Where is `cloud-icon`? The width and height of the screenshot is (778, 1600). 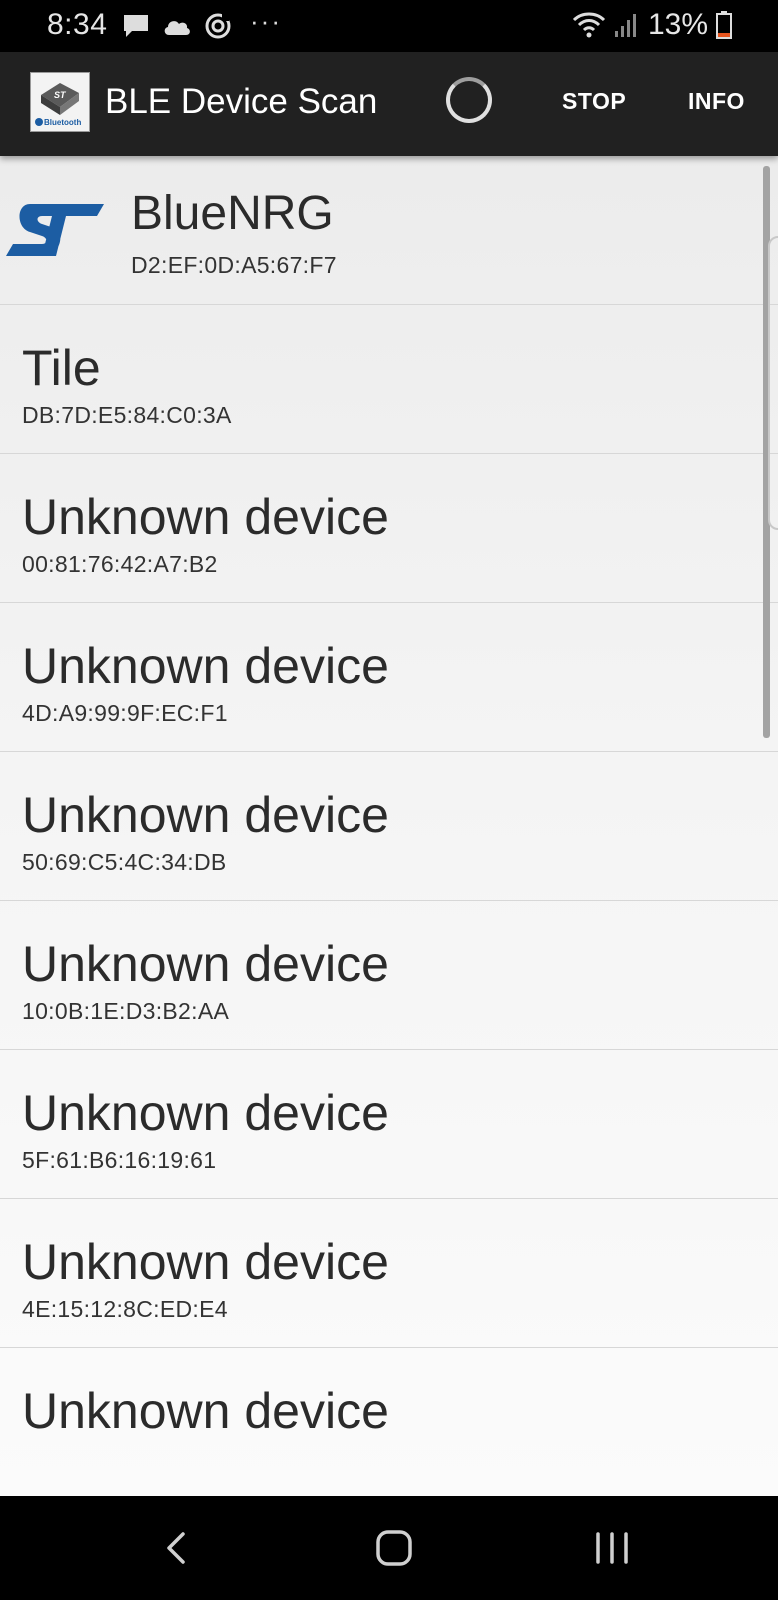 cloud-icon is located at coordinates (177, 28).